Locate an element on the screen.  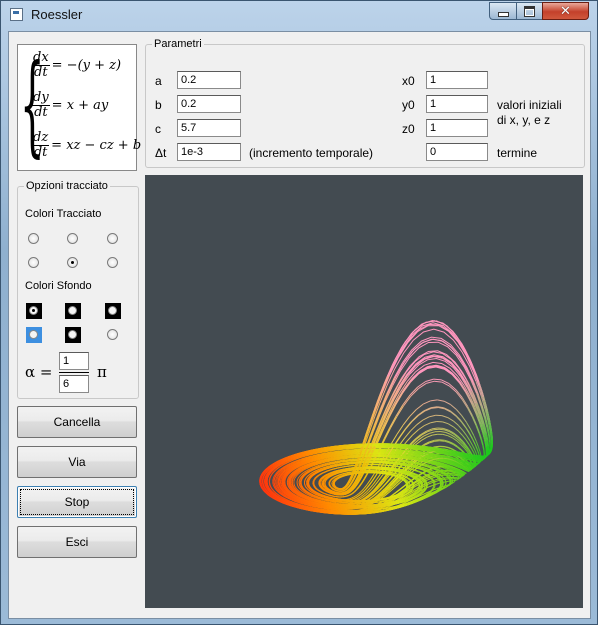
param-c-input is located at coordinates (209, 128).